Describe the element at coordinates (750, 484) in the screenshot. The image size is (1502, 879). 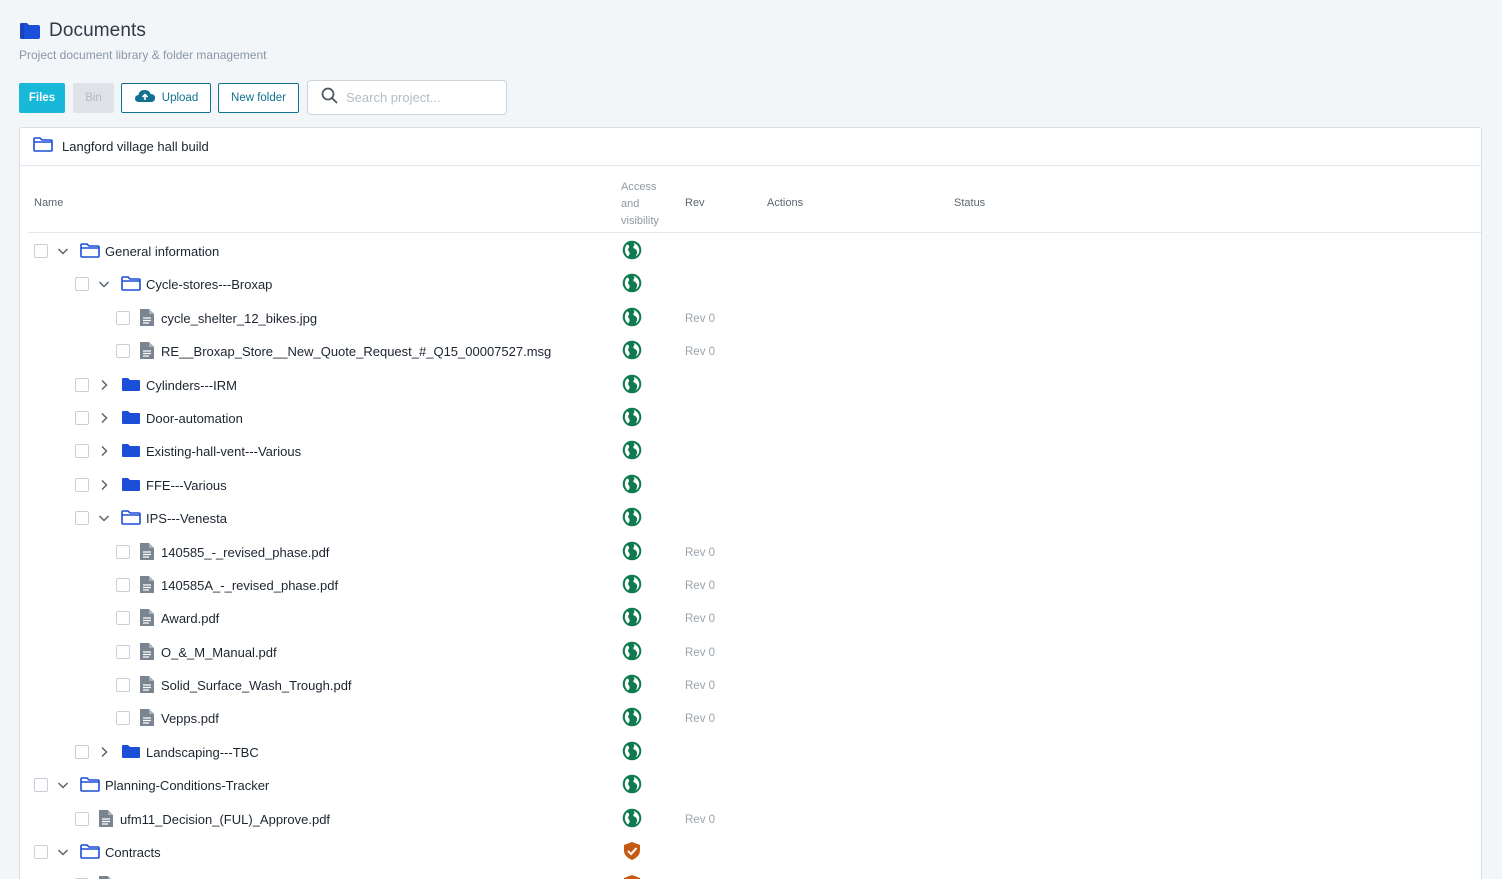
I see `folder-row: FFE---Various` at that location.